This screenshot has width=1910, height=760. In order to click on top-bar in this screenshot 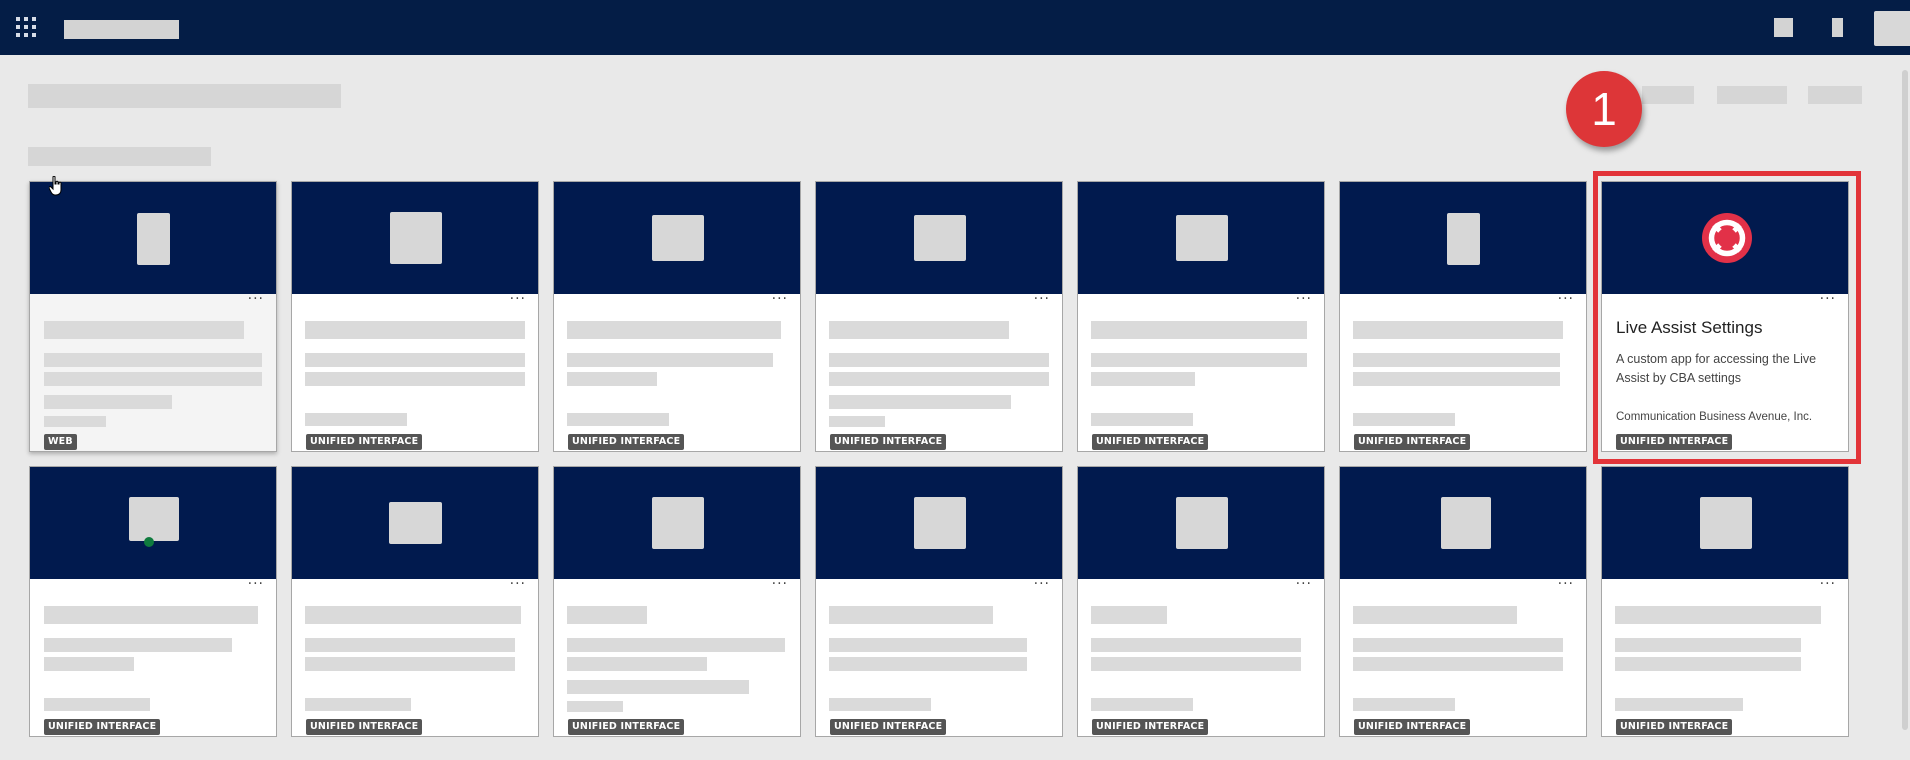, I will do `click(955, 27)`.